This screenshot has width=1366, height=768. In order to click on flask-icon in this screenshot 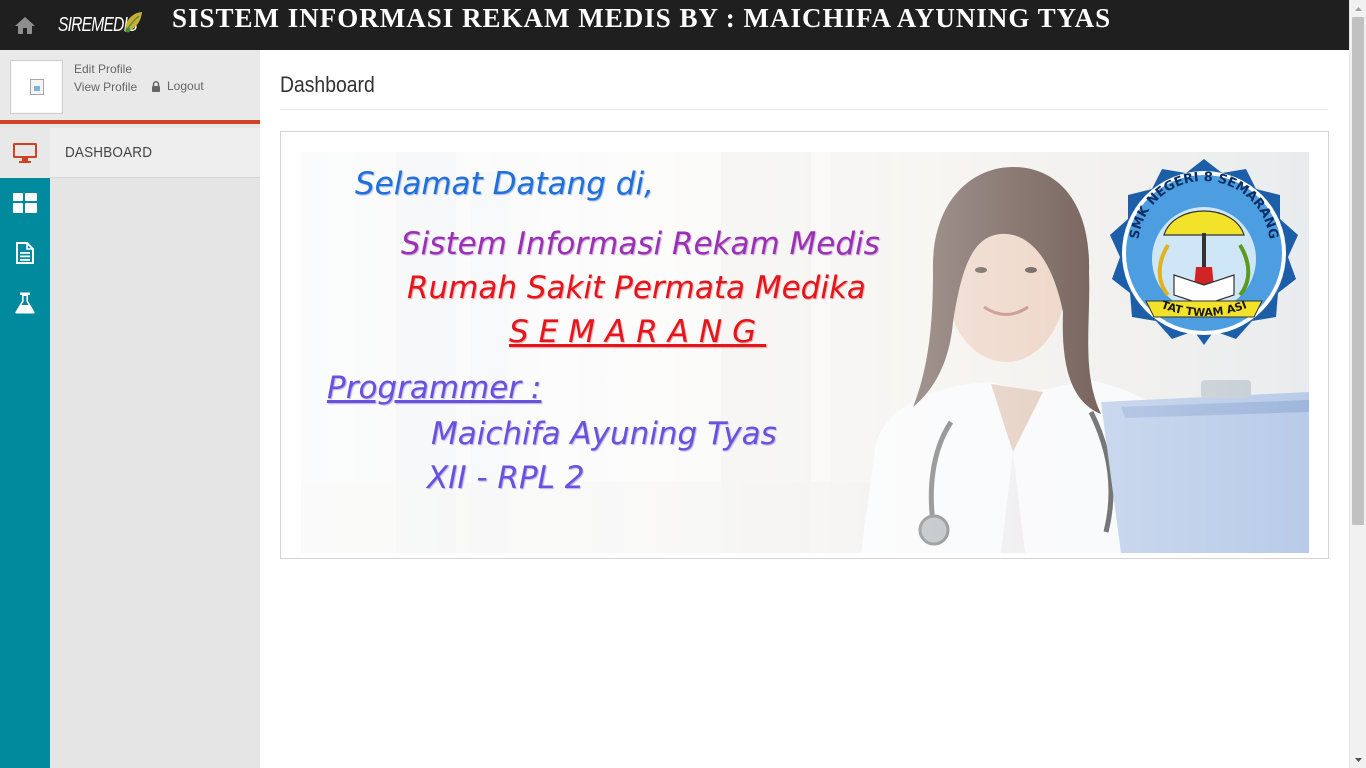, I will do `click(25, 303)`.